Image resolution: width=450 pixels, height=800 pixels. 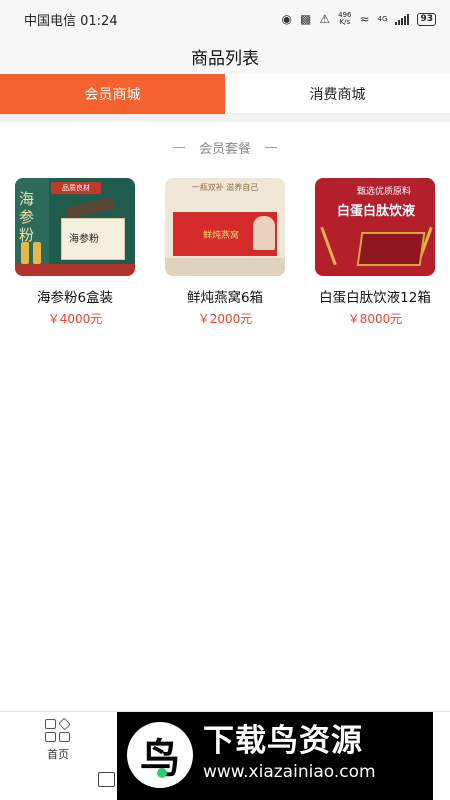 I want to click on product-name: 白蛋白肽饮液12箱, so click(x=375, y=296).